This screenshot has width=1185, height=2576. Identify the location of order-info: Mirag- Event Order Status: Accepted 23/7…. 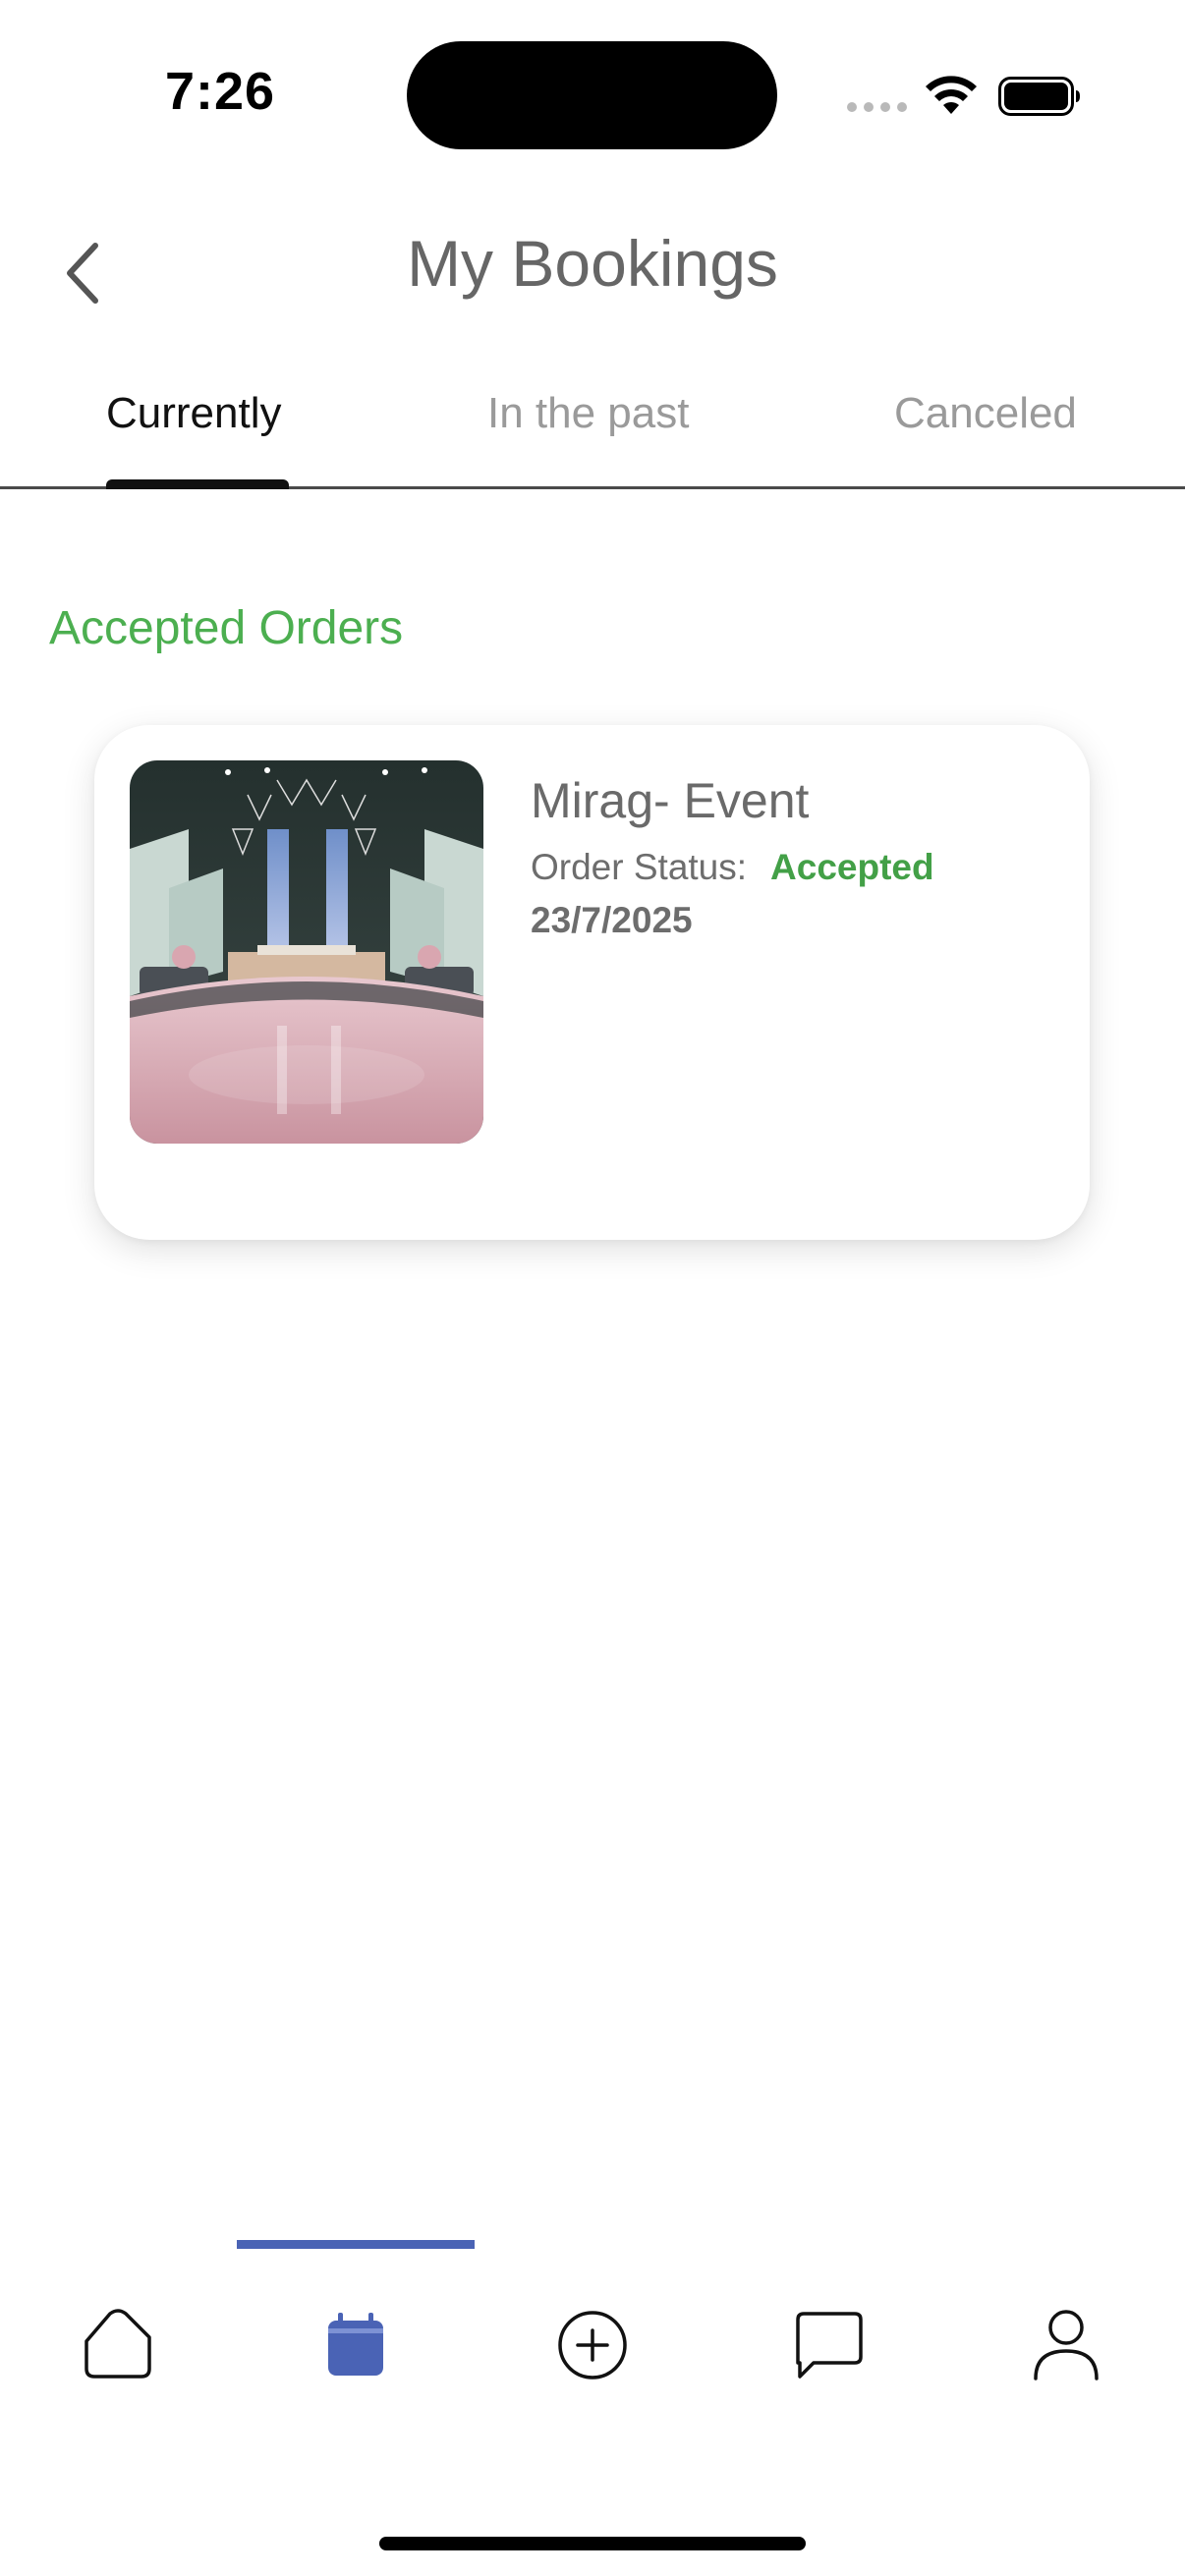
(796, 856).